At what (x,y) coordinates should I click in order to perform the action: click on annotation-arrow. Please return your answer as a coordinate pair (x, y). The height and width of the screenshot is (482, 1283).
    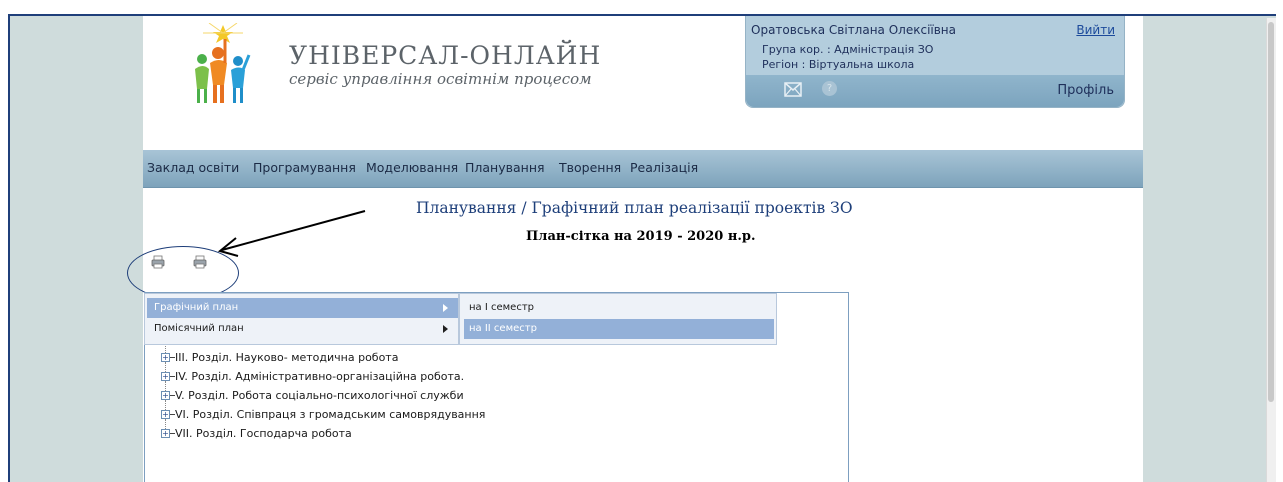
    Looking at the image, I should click on (291, 233).